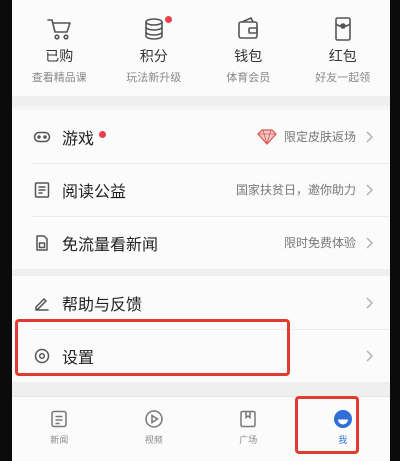 The image size is (400, 461). I want to click on shortcut-red-envelope: 红包 好友一起领, so click(343, 48).